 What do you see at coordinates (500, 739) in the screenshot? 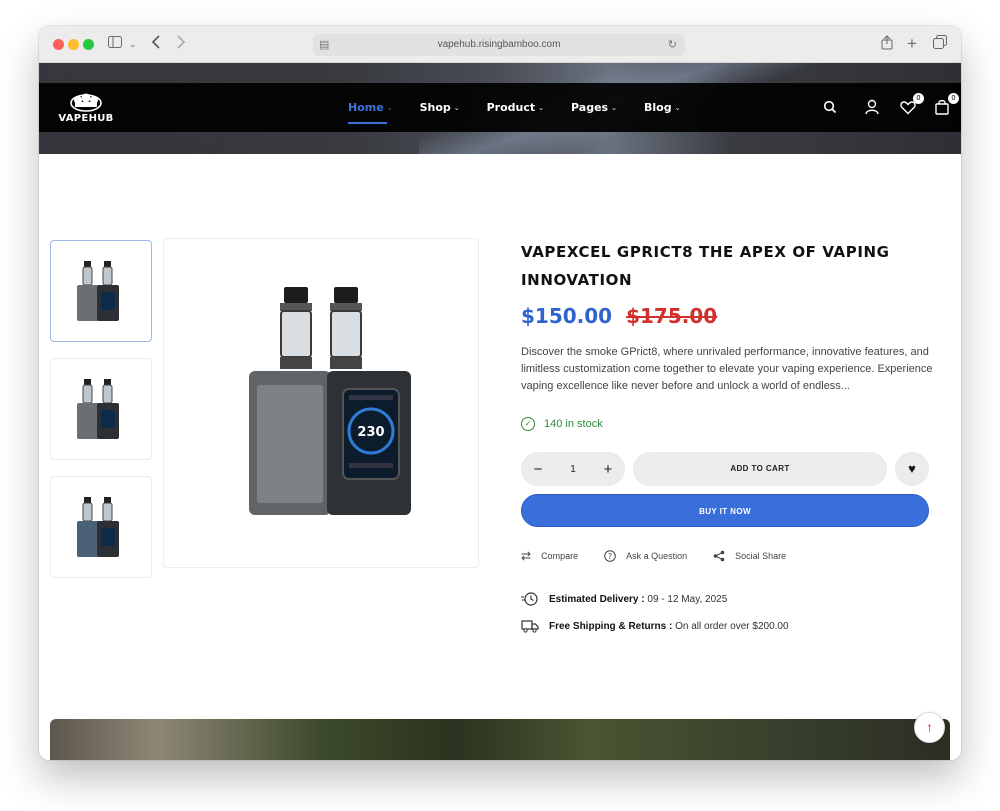
I see `promo-banner-image` at bounding box center [500, 739].